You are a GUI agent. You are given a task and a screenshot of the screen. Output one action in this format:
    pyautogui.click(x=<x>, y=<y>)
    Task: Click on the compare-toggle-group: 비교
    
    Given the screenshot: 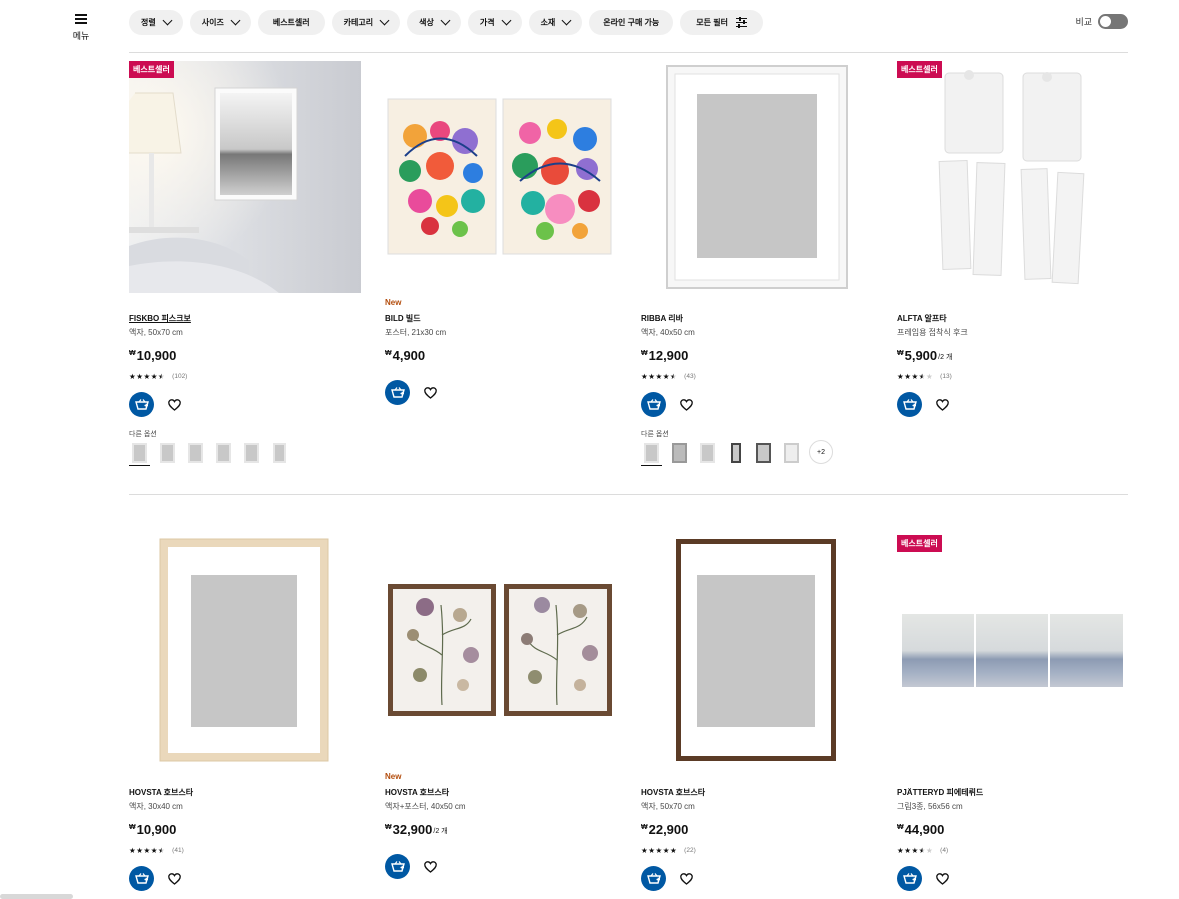 What is the action you would take?
    pyautogui.click(x=1101, y=21)
    